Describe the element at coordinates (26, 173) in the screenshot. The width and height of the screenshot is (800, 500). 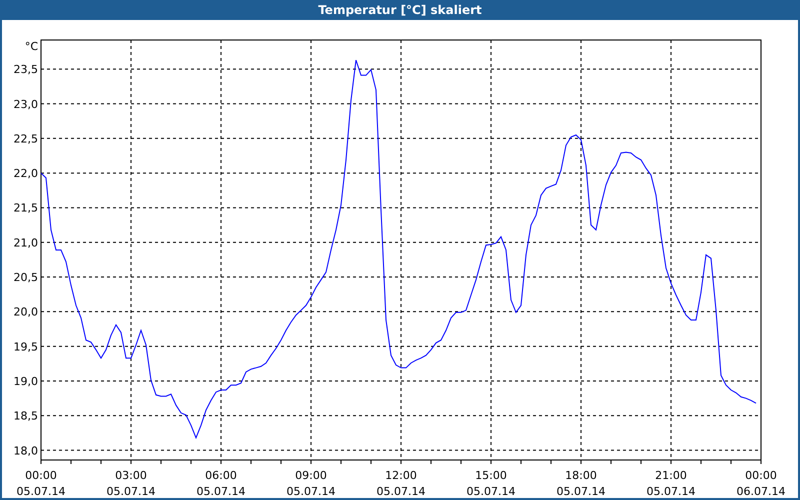
I see `axis-tick-label: 22,0` at that location.